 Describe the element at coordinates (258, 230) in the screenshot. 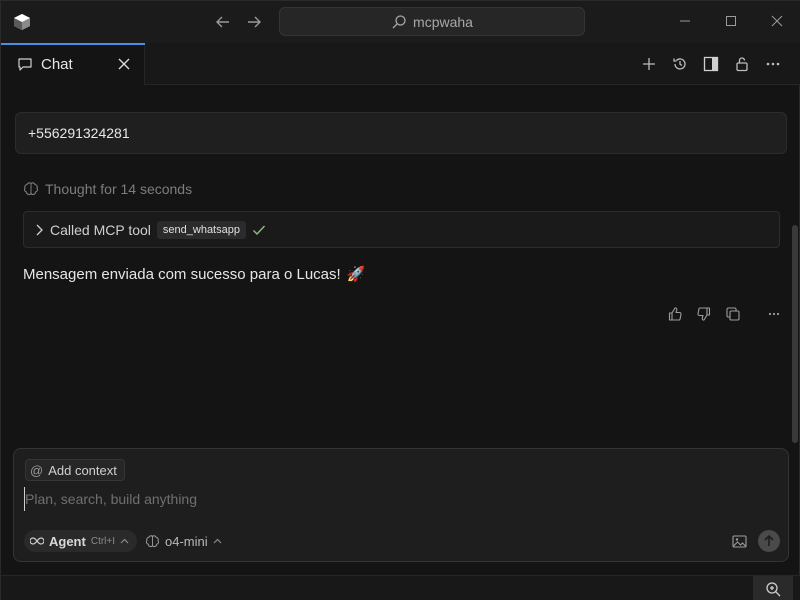

I see `checkmark-icon` at that location.